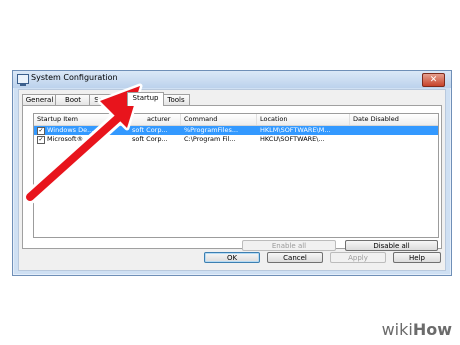 This screenshot has width=460, height=345. Describe the element at coordinates (74, 77) in the screenshot. I see `window-title: System Configuration` at that location.